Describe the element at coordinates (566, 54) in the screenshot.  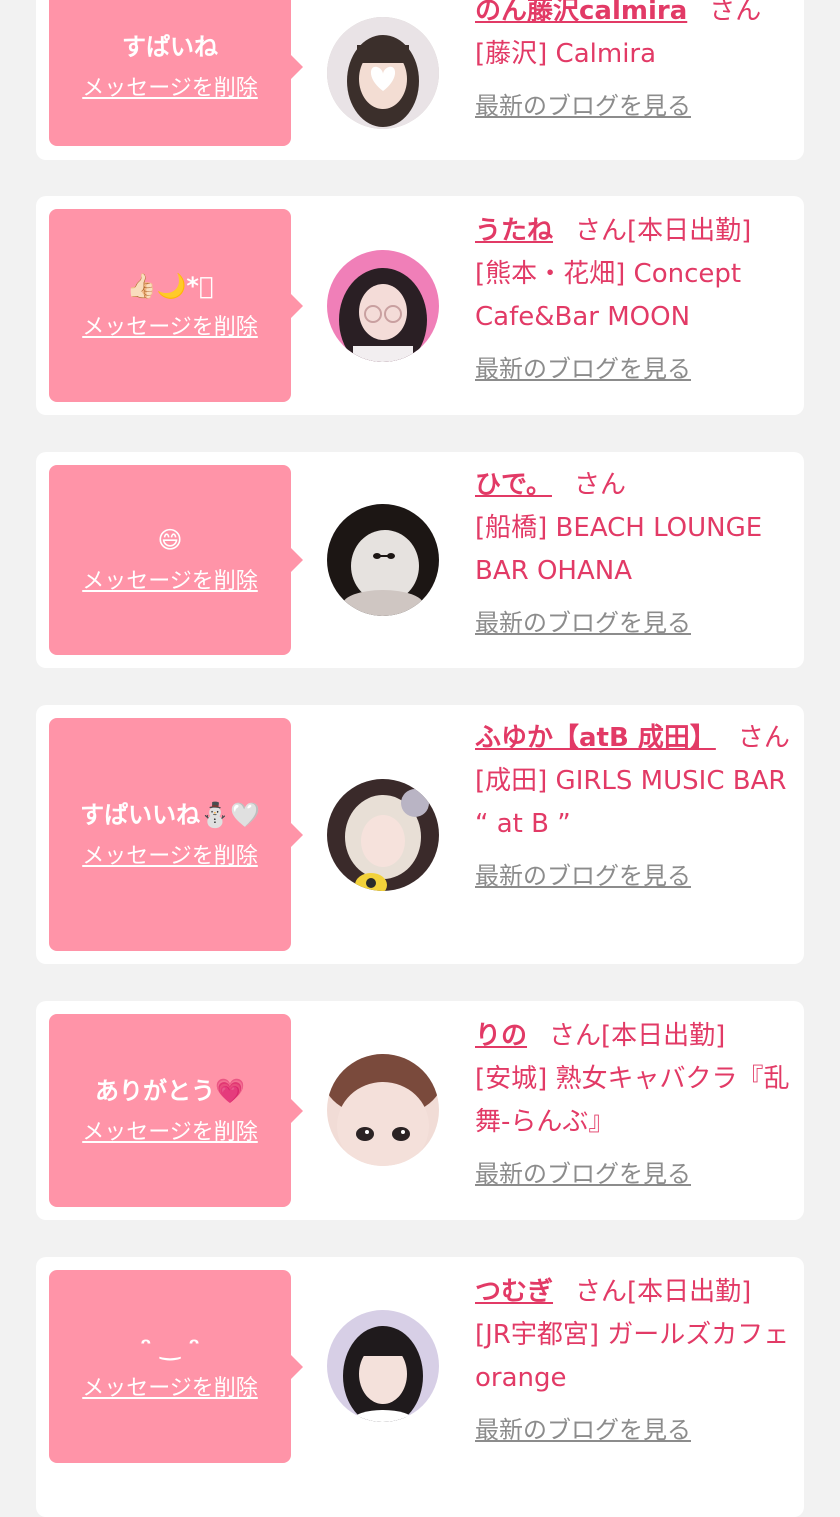
I see `shop-name: [藤沢] Calmira` at that location.